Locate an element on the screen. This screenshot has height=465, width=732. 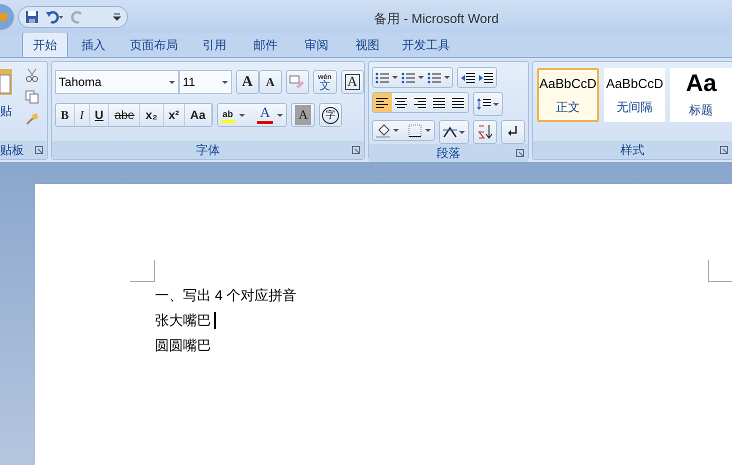
font-size-value: 11 is located at coordinates (189, 82).